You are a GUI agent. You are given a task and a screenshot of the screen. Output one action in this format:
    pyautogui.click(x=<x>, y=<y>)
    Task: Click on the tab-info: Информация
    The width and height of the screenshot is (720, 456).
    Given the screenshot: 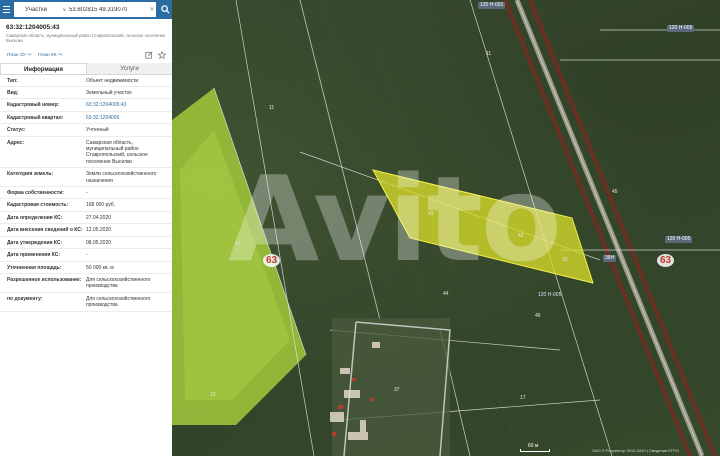 What is the action you would take?
    pyautogui.click(x=43, y=68)
    